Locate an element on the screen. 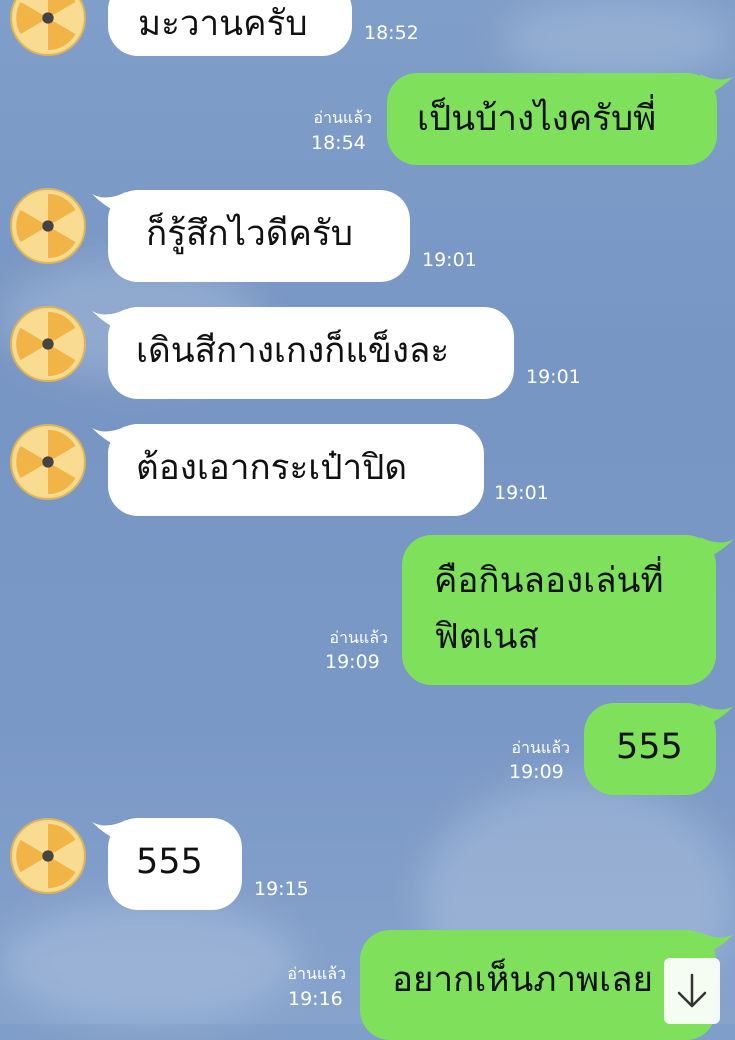  message-bubble-incoming: ต้องเอากระเป๋าปิด is located at coordinates (296, 470).